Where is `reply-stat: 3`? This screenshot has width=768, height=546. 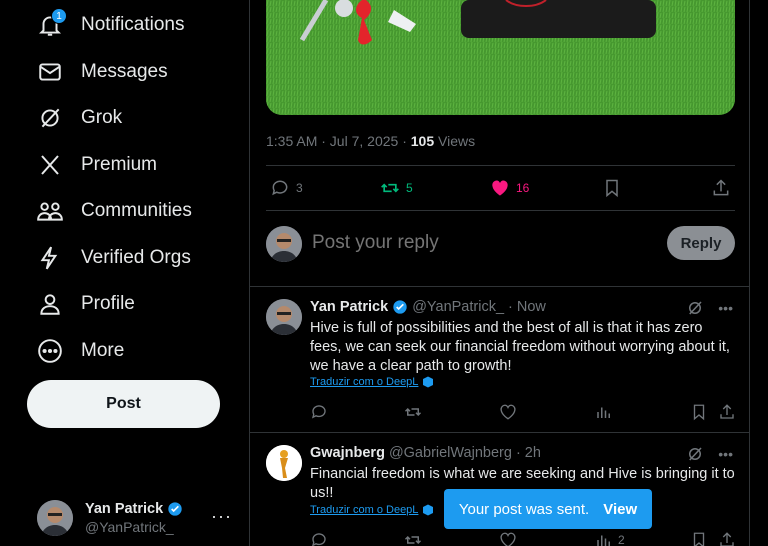 reply-stat: 3 is located at coordinates (286, 188).